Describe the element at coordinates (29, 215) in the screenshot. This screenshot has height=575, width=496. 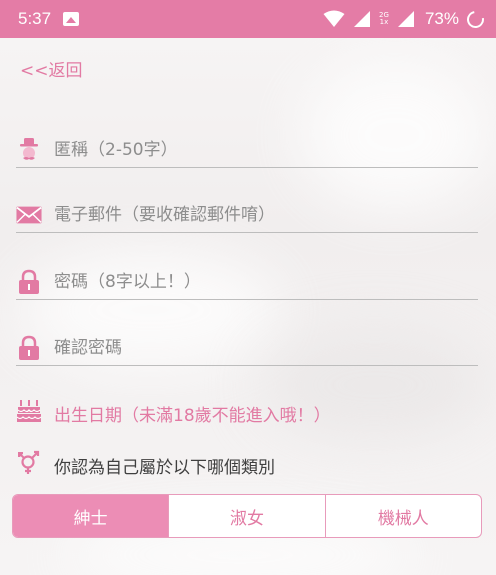
I see `mail-icon` at that location.